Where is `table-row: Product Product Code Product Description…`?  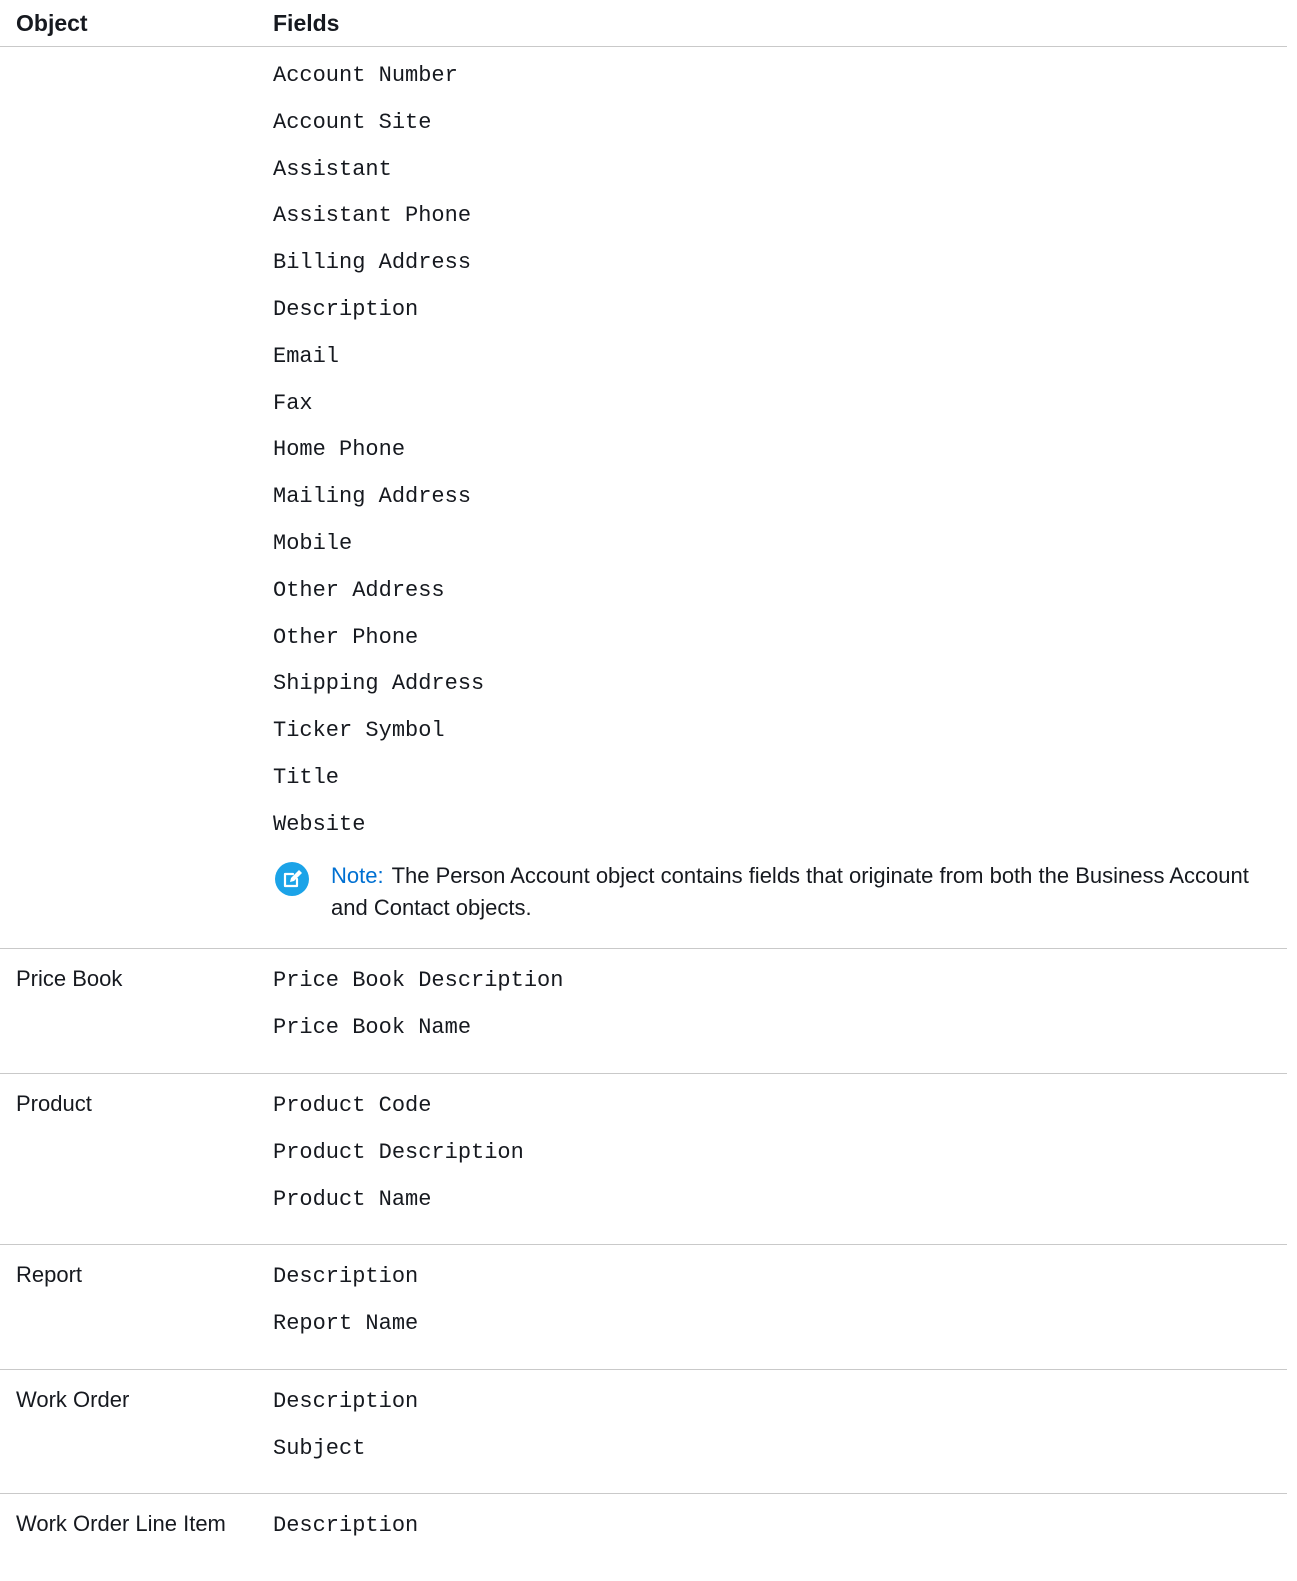 table-row: Product Product Code Product Description… is located at coordinates (643, 1159).